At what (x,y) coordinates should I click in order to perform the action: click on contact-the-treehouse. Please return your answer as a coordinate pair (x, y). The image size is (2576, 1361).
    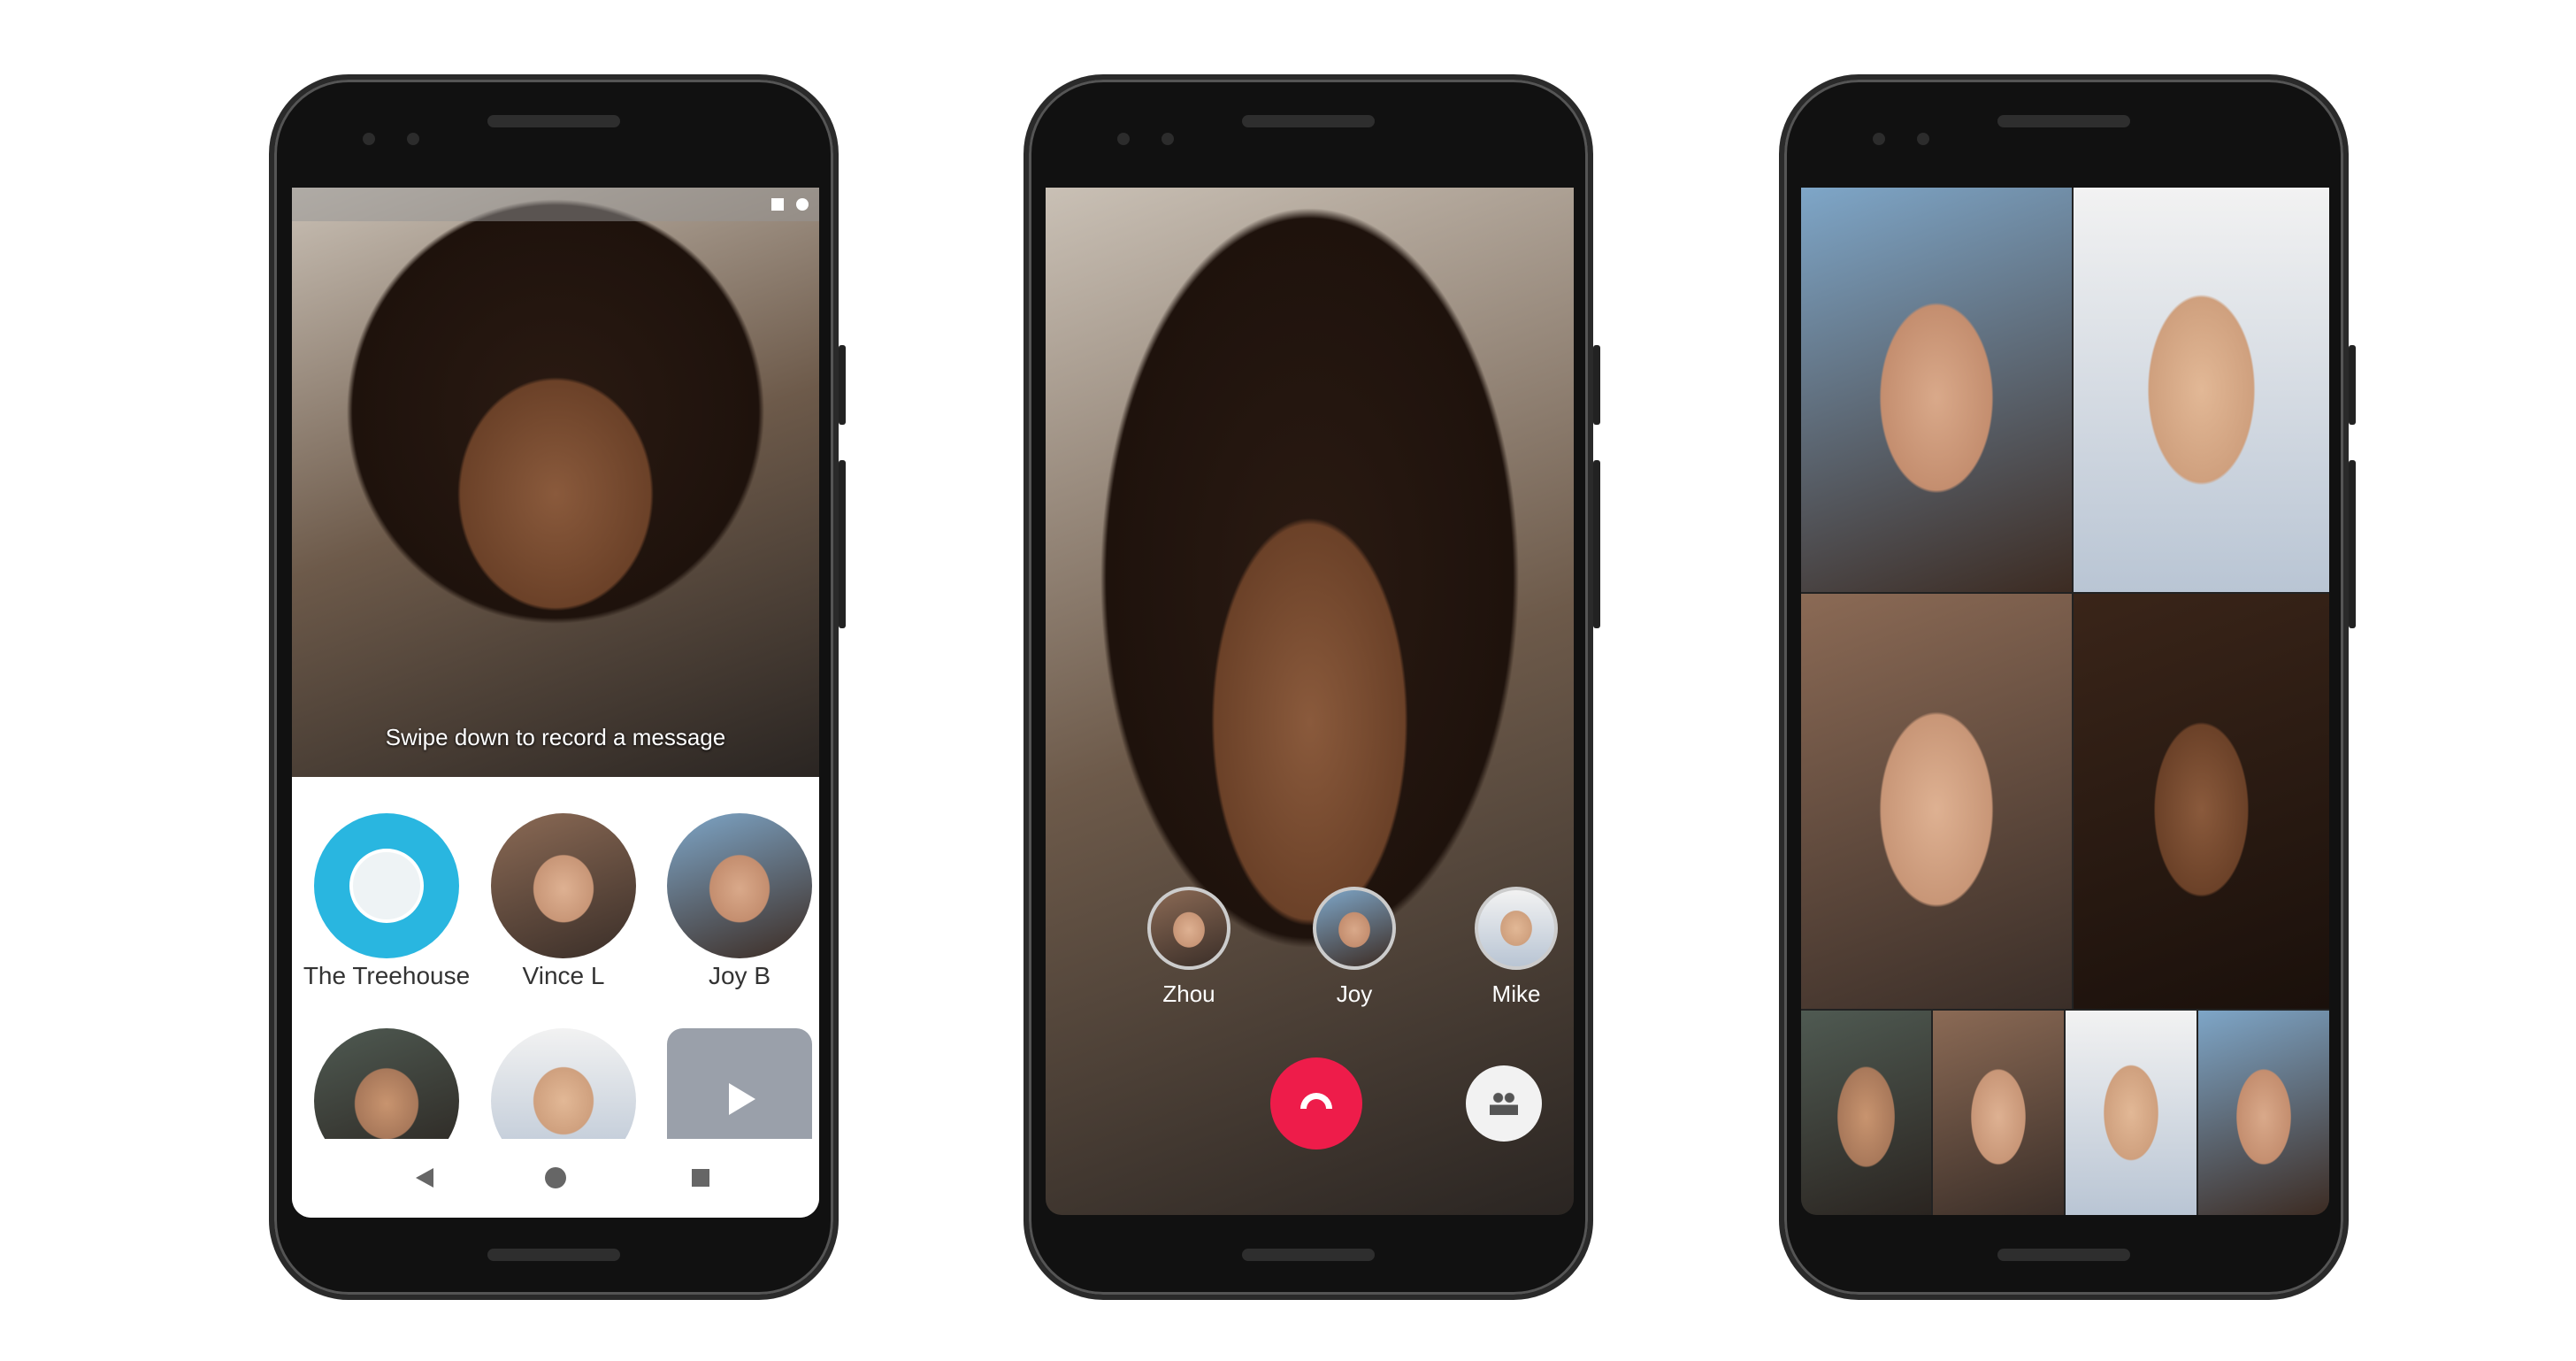
    Looking at the image, I should click on (386, 885).